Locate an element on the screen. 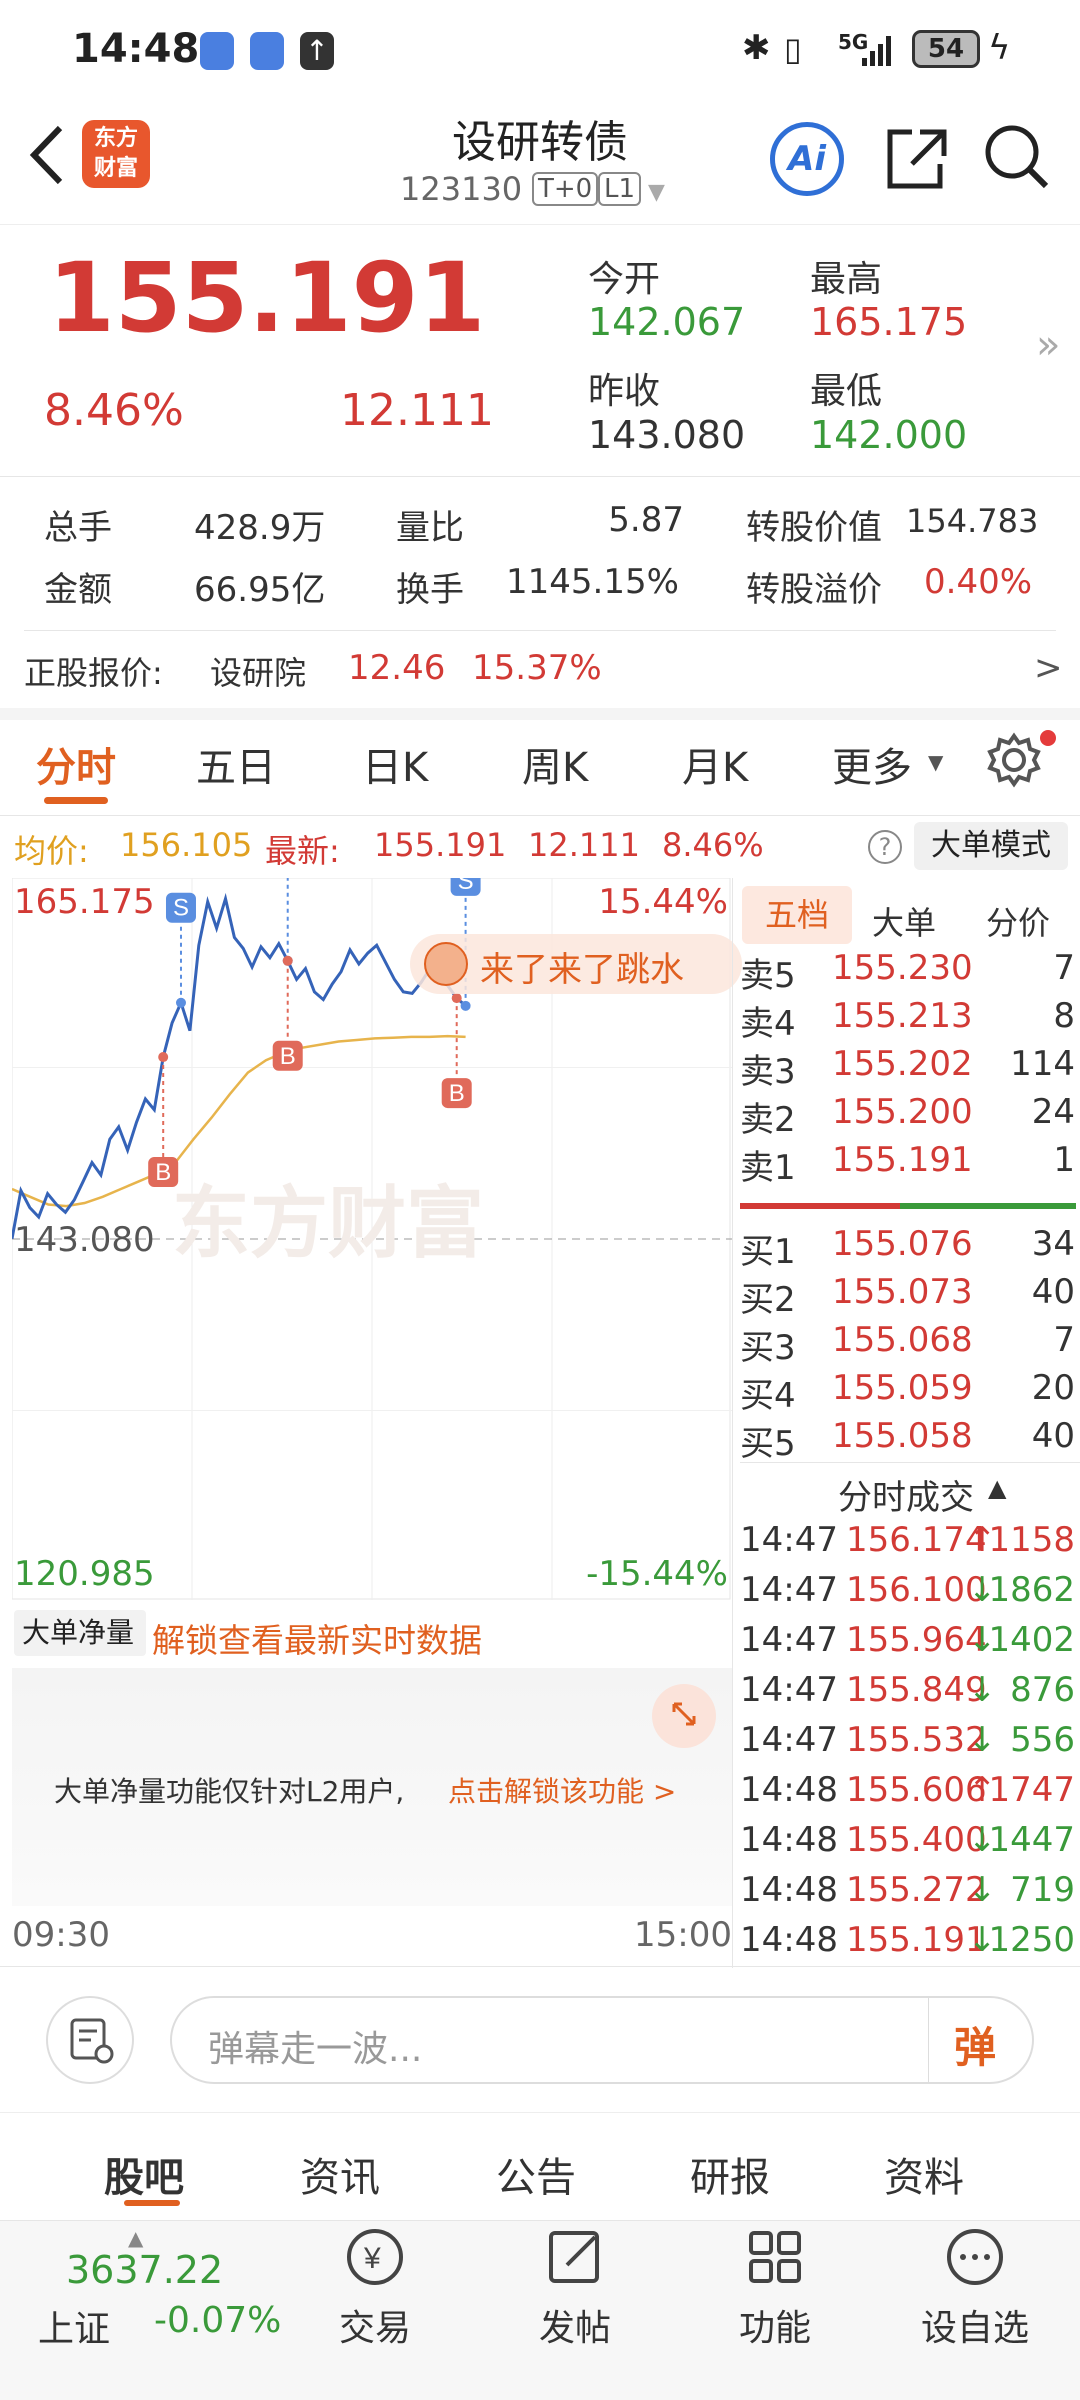 The height and width of the screenshot is (2400, 1080). change-percent: 8.46% is located at coordinates (114, 410).